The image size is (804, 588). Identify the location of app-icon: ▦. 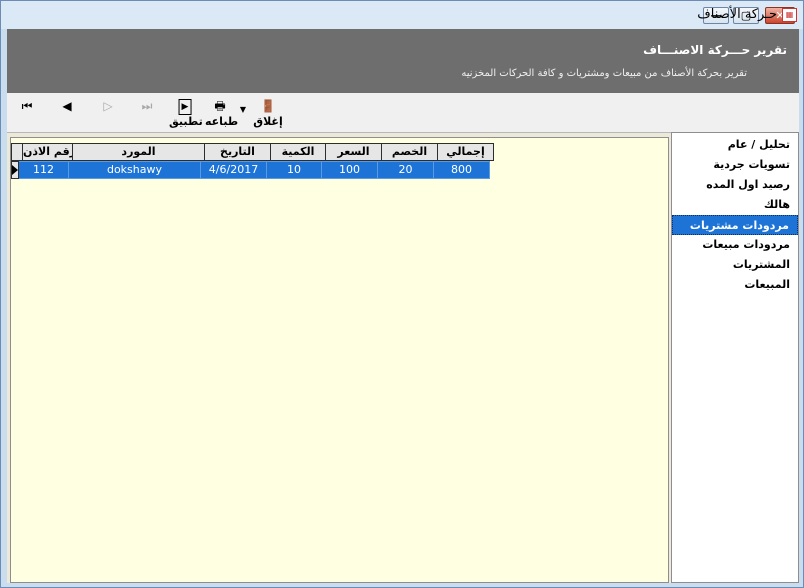
(789, 15).